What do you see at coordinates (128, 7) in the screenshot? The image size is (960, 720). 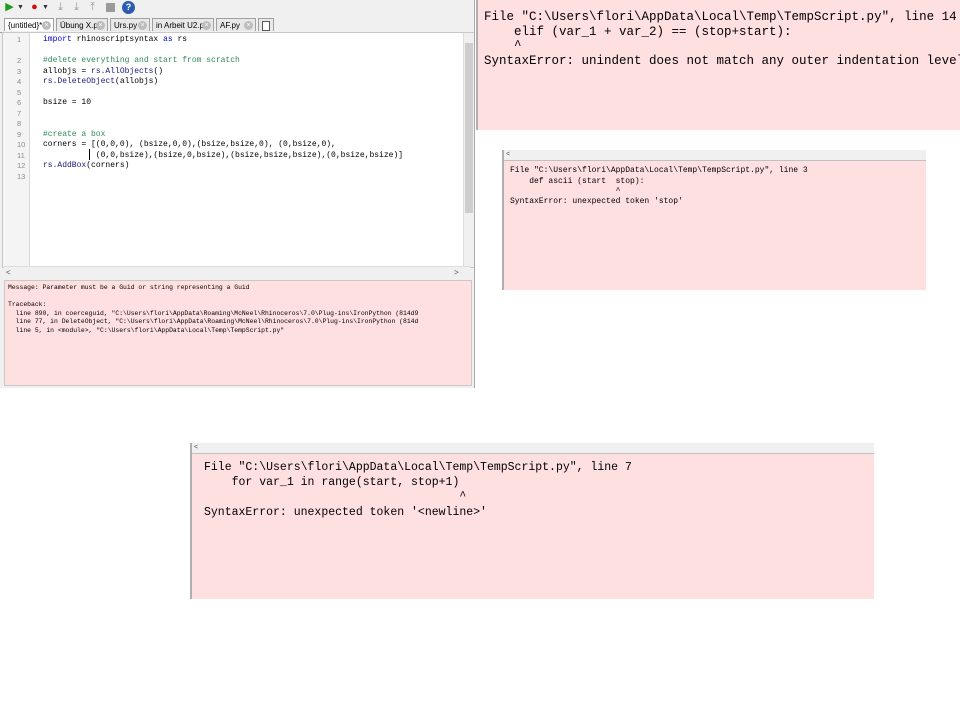 I see `help-icon: ?` at bounding box center [128, 7].